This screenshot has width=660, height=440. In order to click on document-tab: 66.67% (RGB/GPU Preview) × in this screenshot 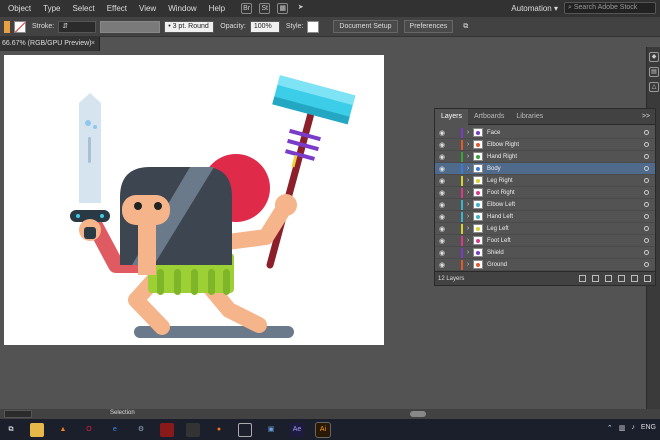, I will do `click(50, 44)`.